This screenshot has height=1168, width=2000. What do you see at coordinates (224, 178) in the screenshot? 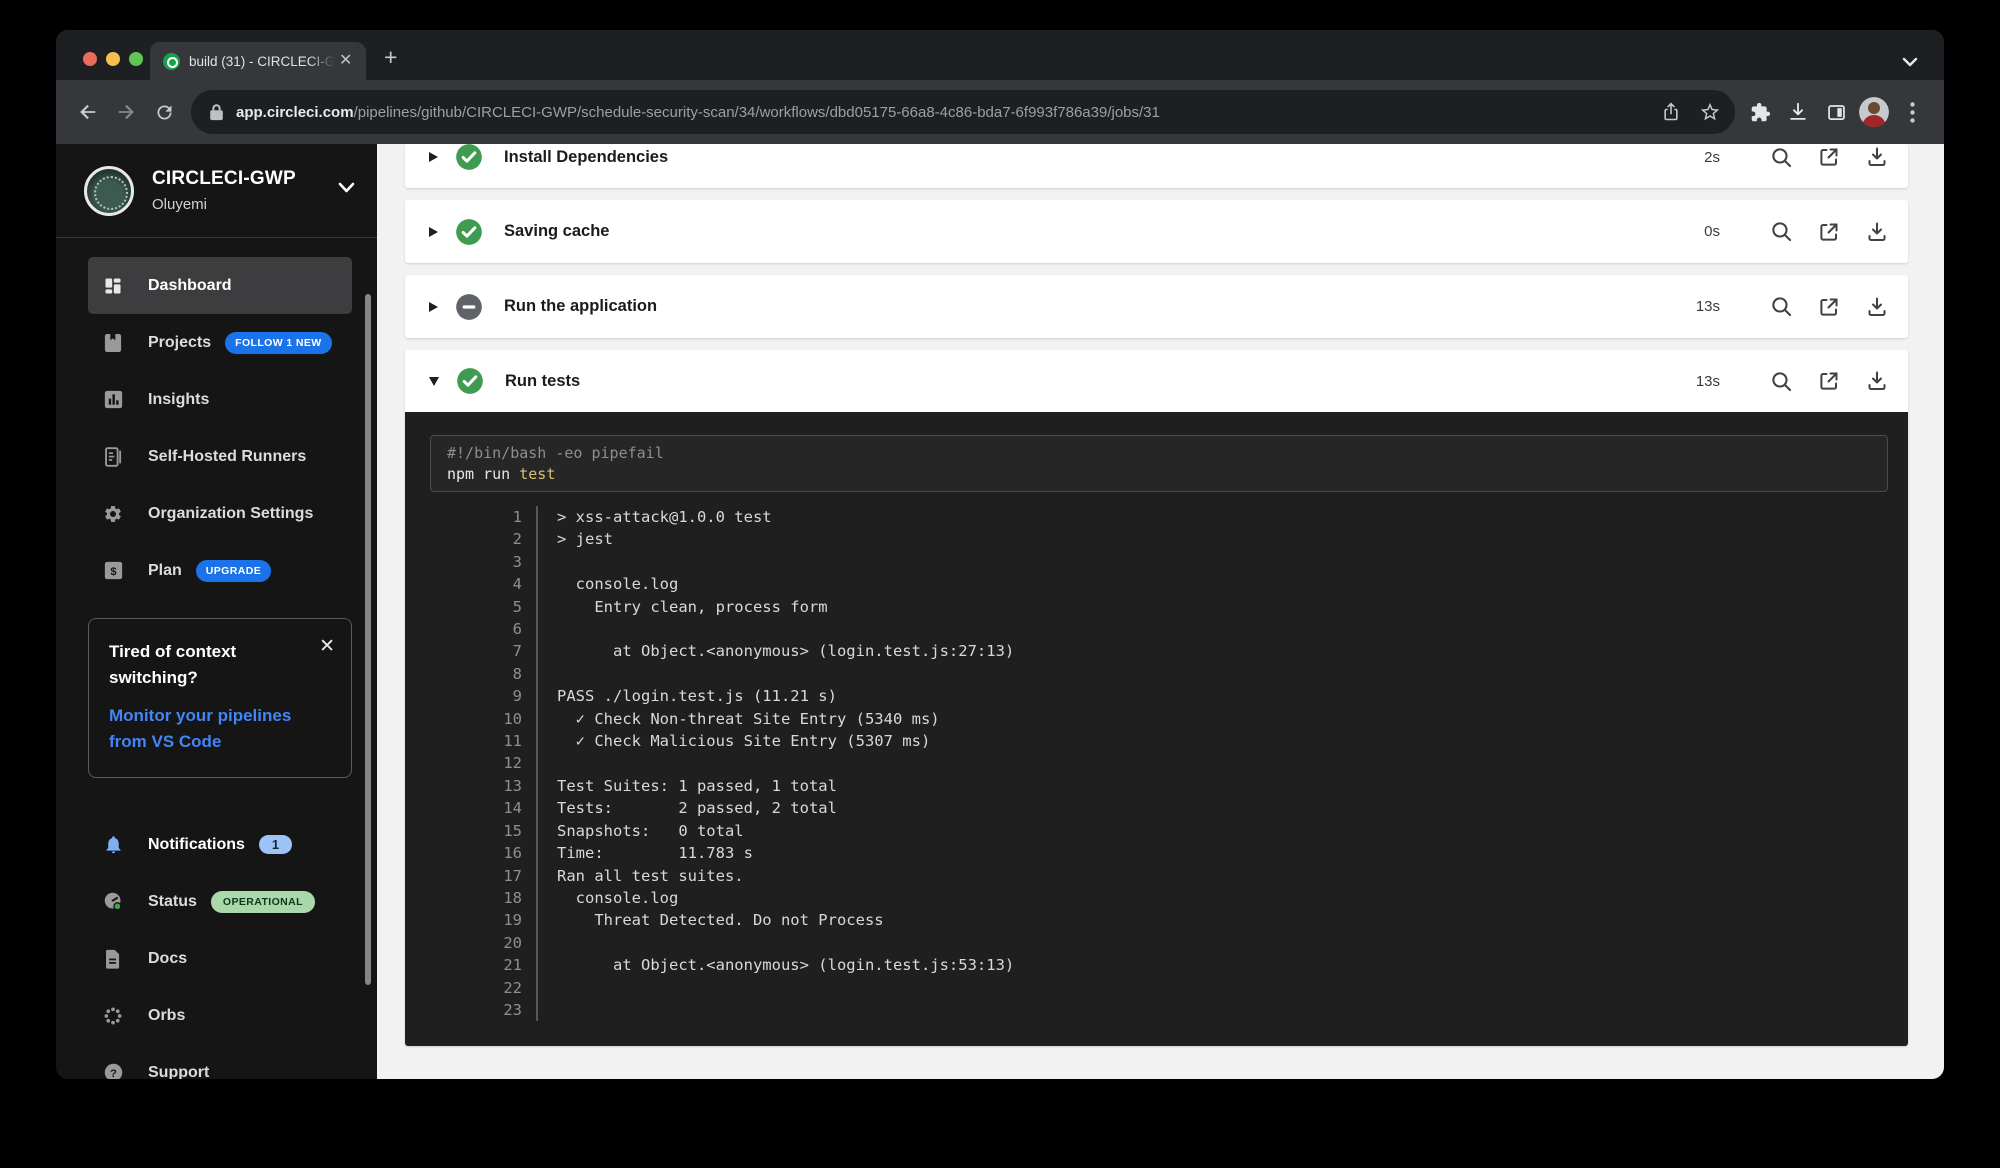
I see `org-name: CIRCLECI-GWP` at bounding box center [224, 178].